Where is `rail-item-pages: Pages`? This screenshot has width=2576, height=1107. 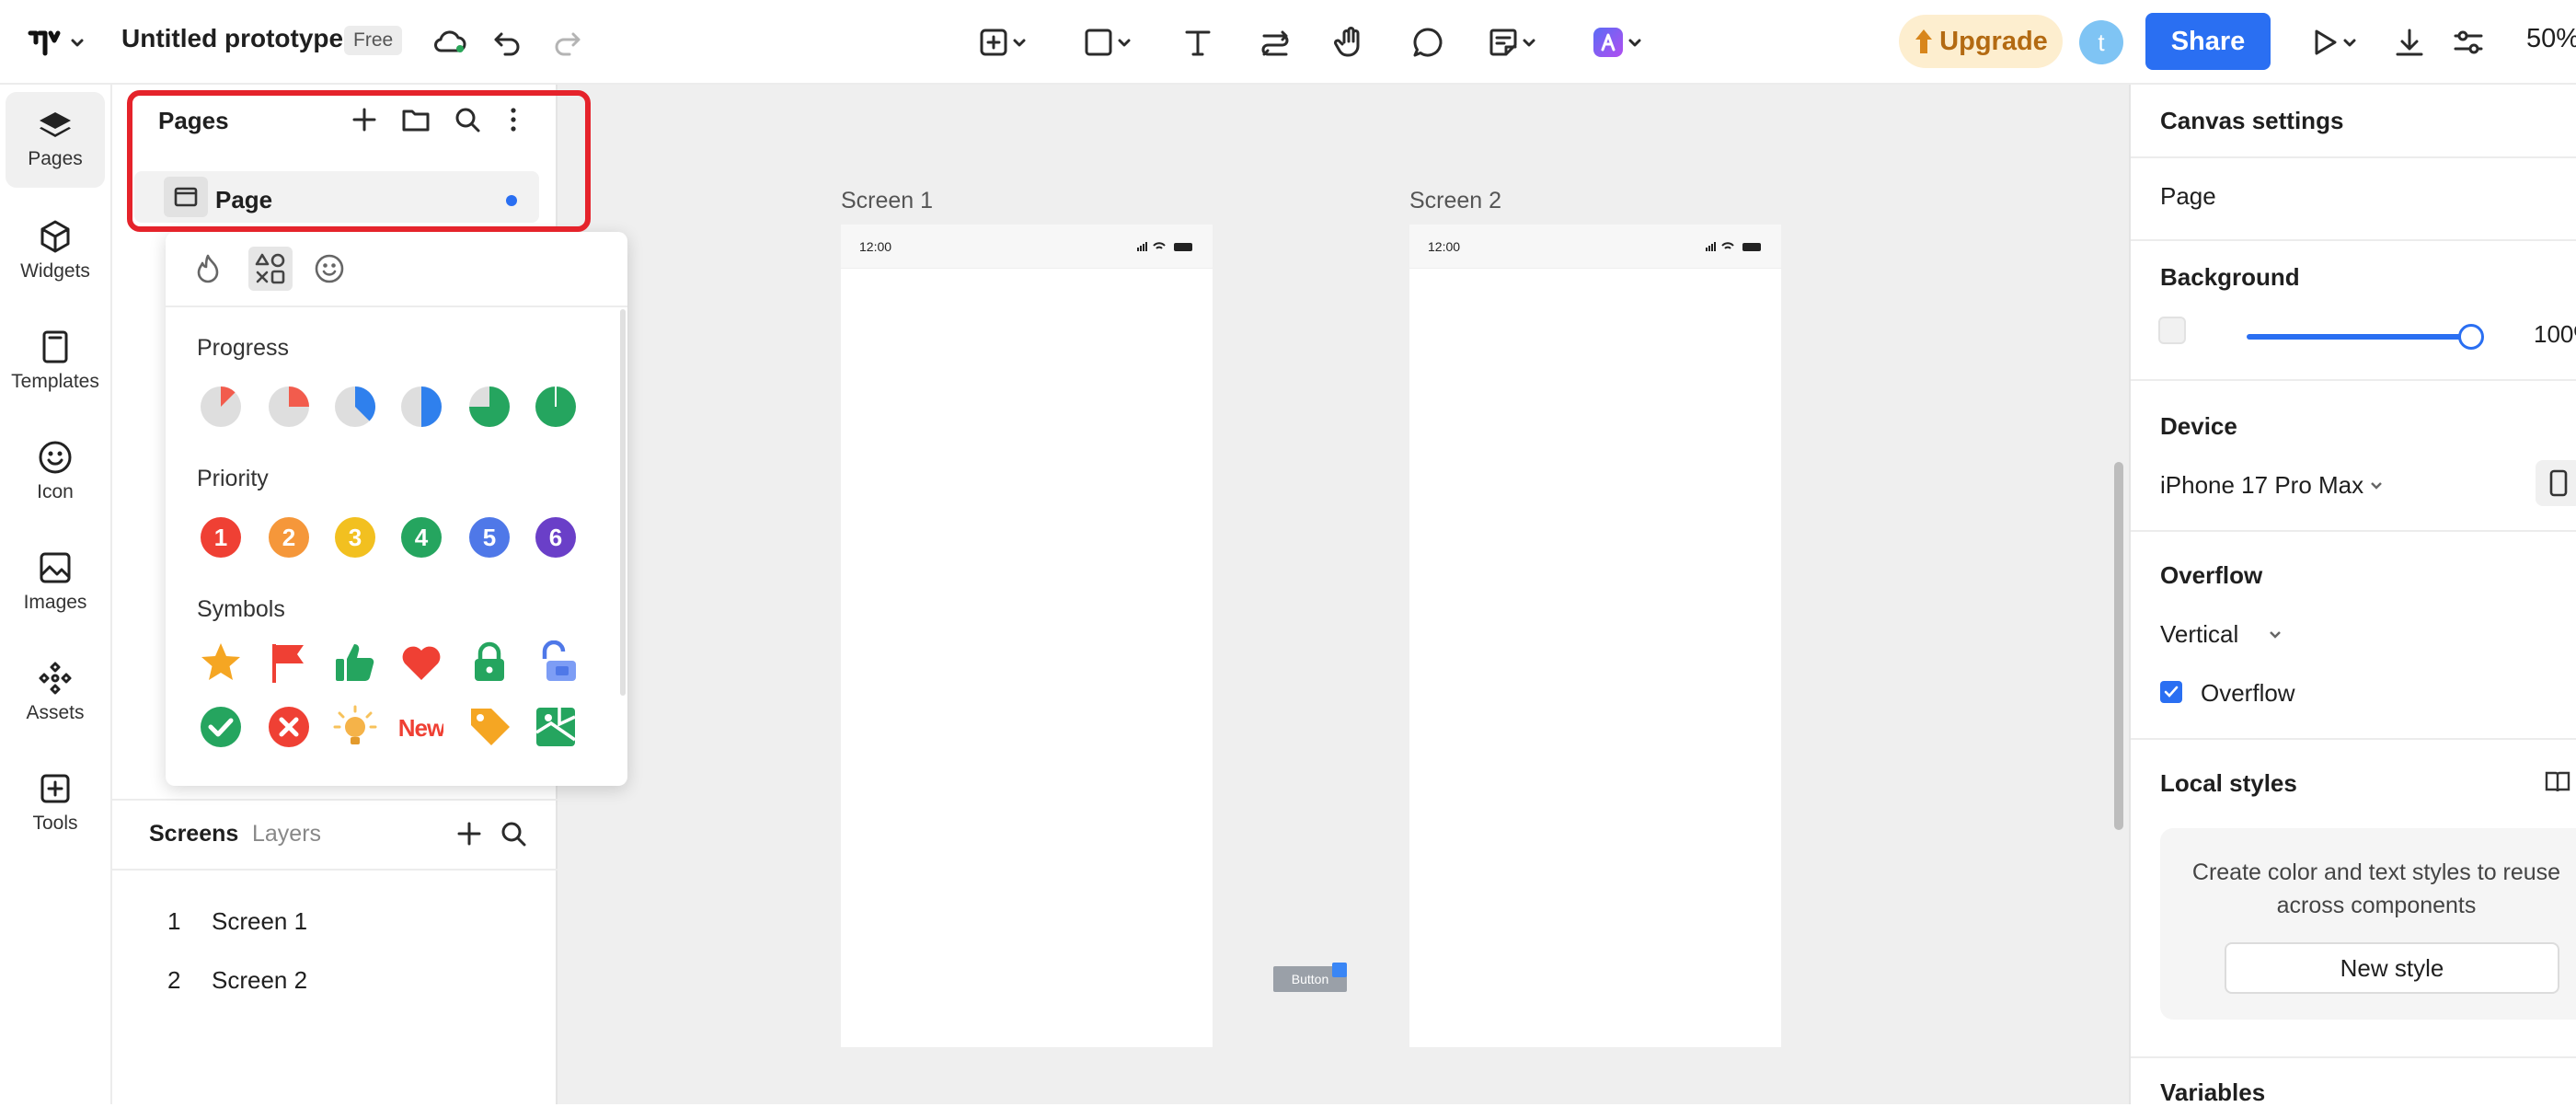
rail-item-pages: Pages is located at coordinates (55, 140).